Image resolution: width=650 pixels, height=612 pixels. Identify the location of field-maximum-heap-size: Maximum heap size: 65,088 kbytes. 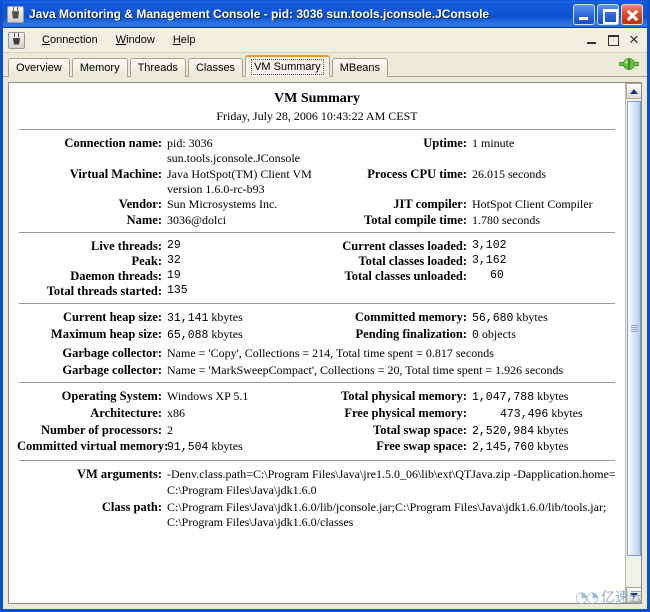
(167, 335).